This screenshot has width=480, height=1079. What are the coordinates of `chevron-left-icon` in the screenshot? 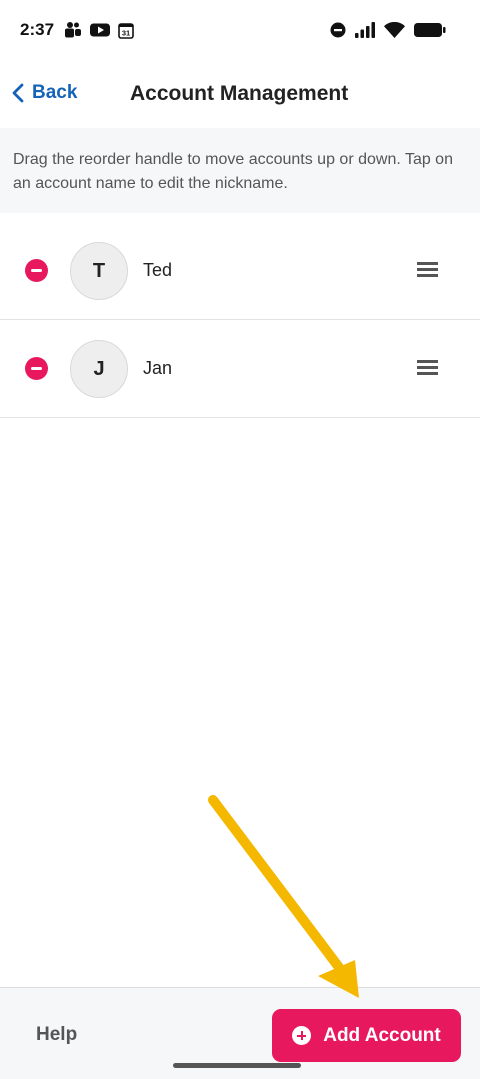 It's located at (18, 93).